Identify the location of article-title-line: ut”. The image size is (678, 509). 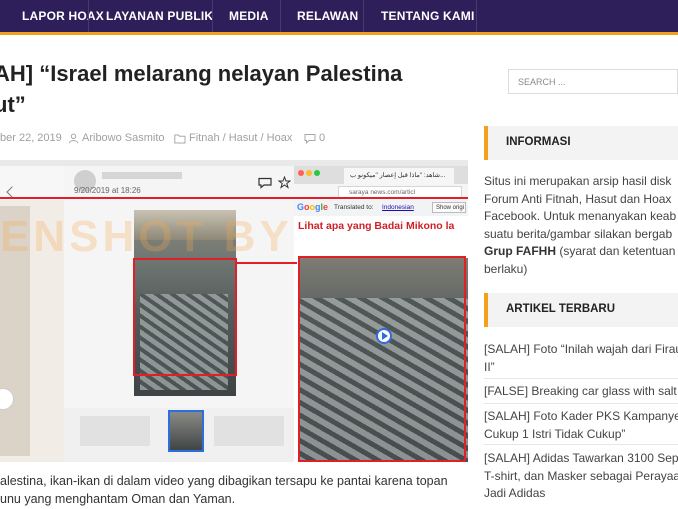
(13, 104).